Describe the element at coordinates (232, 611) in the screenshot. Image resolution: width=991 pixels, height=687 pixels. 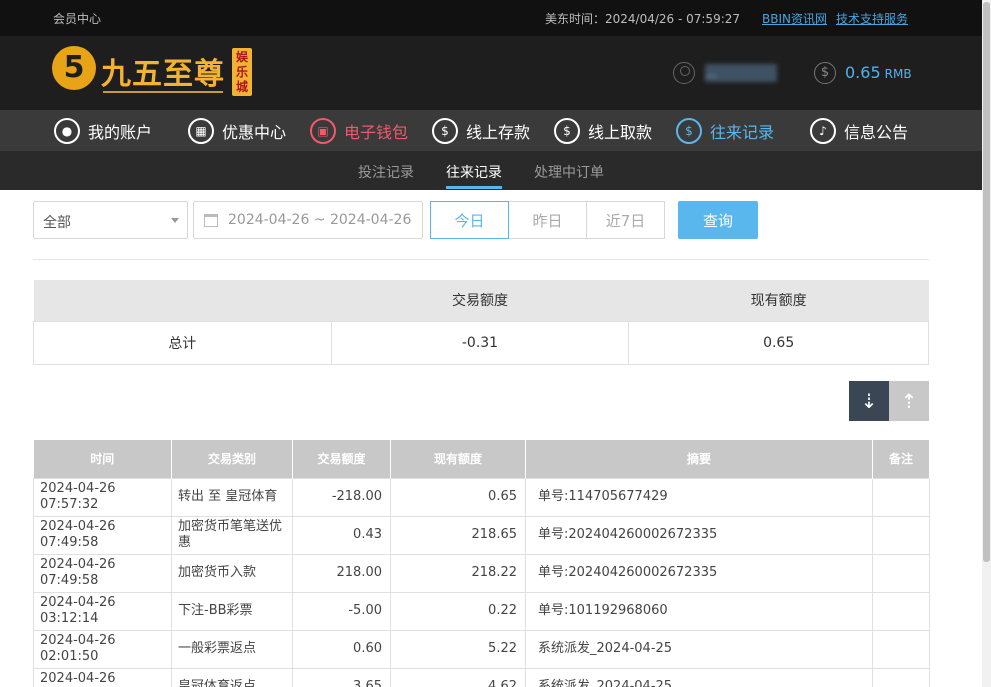
I see `cell-type: 下注-BB彩票` at that location.